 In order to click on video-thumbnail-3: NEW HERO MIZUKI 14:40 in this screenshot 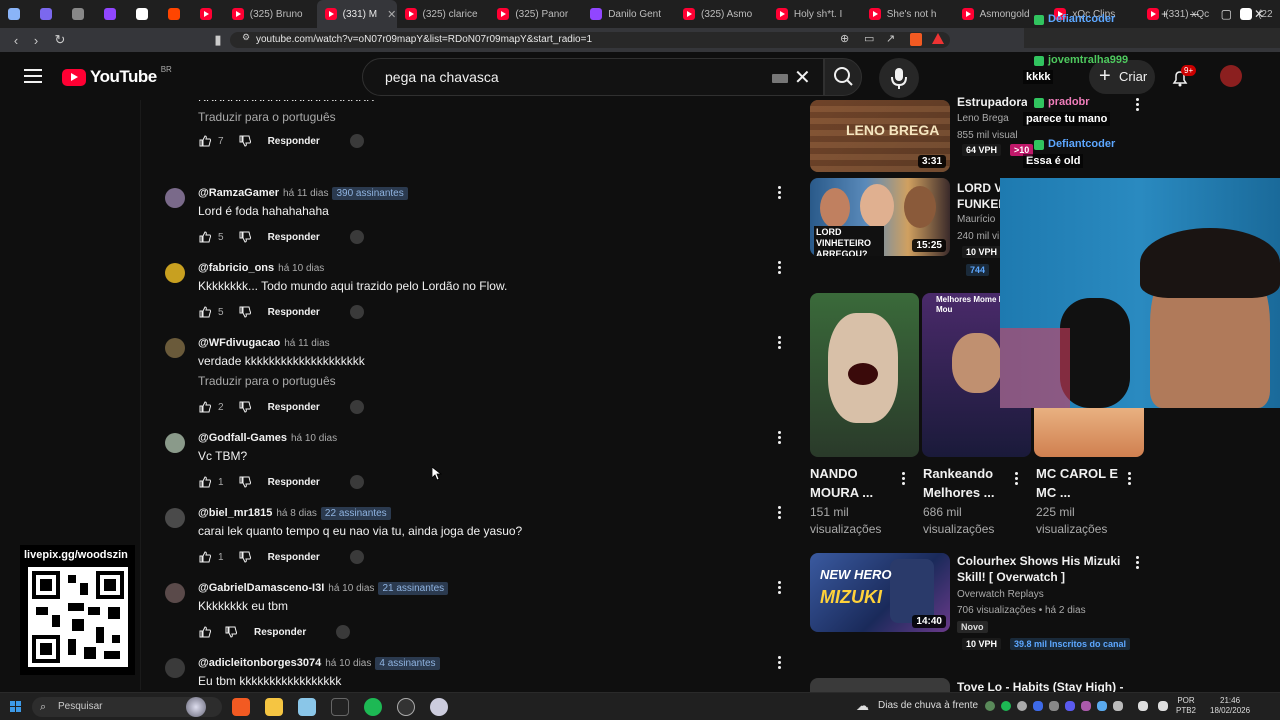, I will do `click(880, 592)`.